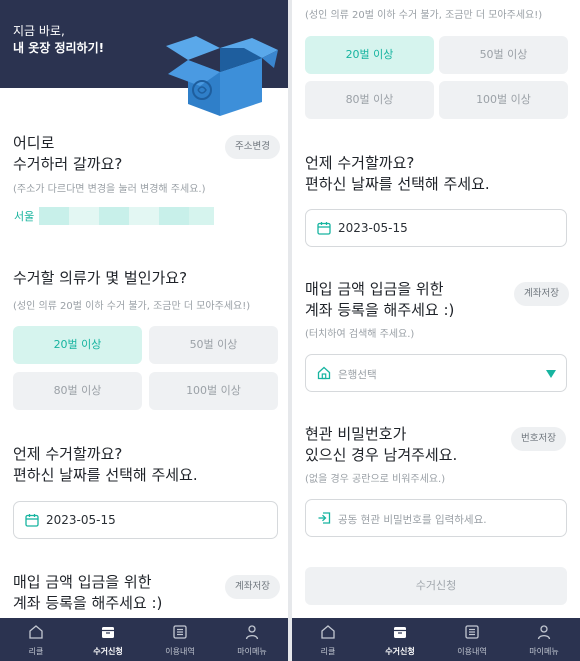  I want to click on banner-text-line2: 내 옷장 정리하기!, so click(59, 48).